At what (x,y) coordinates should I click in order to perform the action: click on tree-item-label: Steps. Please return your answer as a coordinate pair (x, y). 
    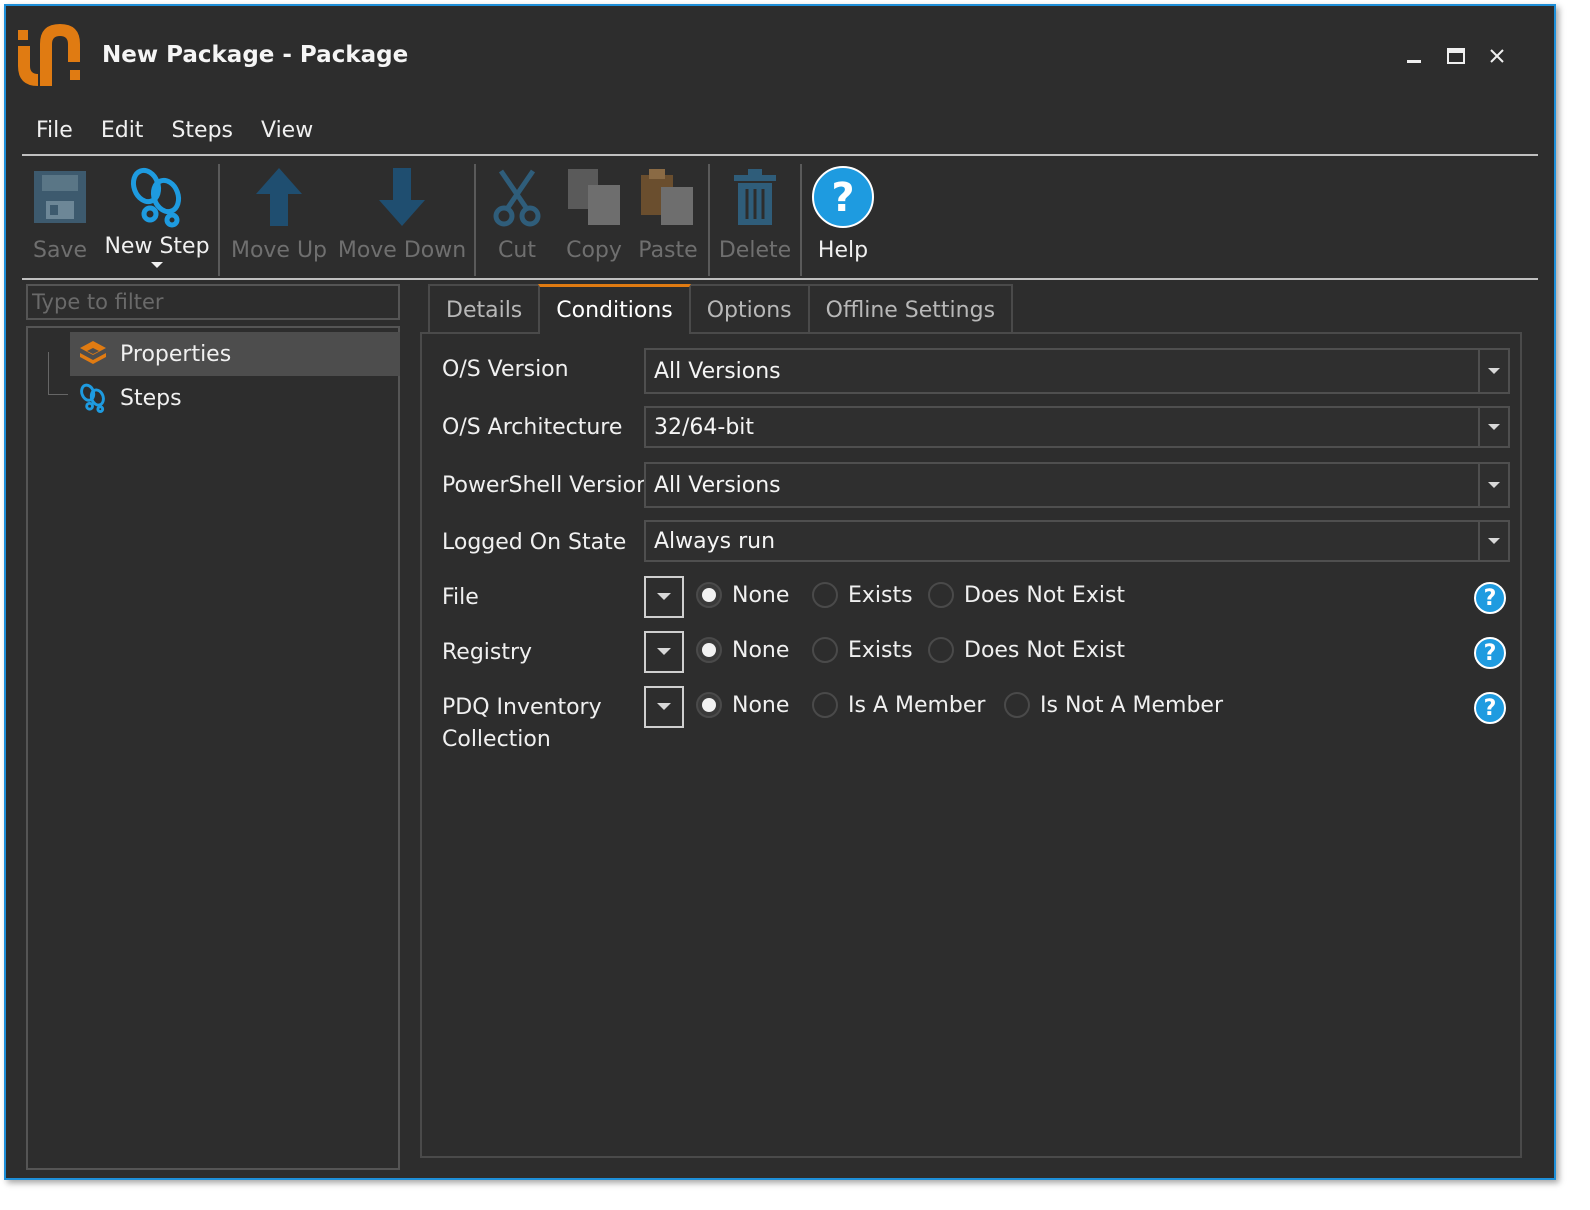
    Looking at the image, I should click on (151, 398).